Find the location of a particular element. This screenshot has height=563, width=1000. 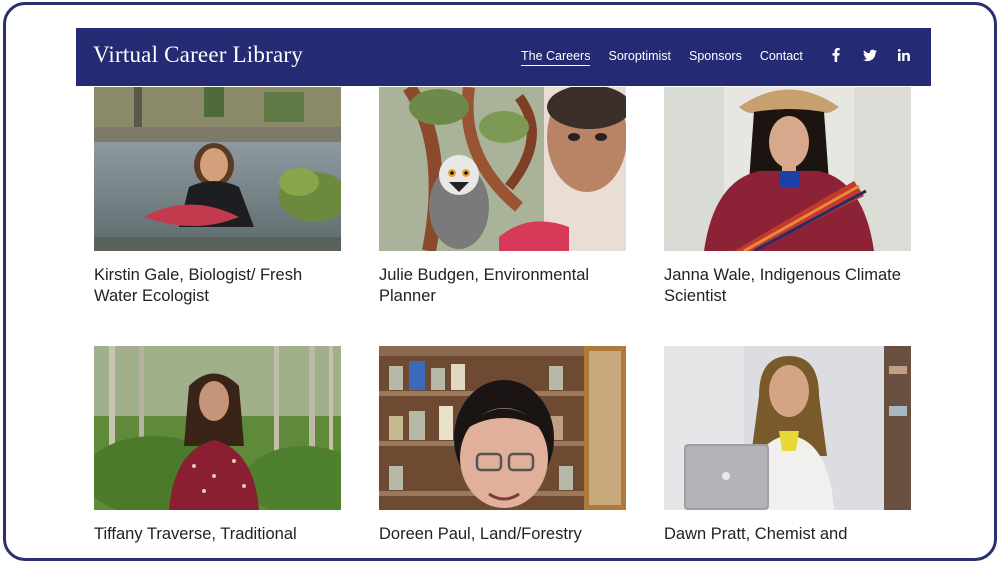

career-photo-indigenous-scientist is located at coordinates (787, 169).